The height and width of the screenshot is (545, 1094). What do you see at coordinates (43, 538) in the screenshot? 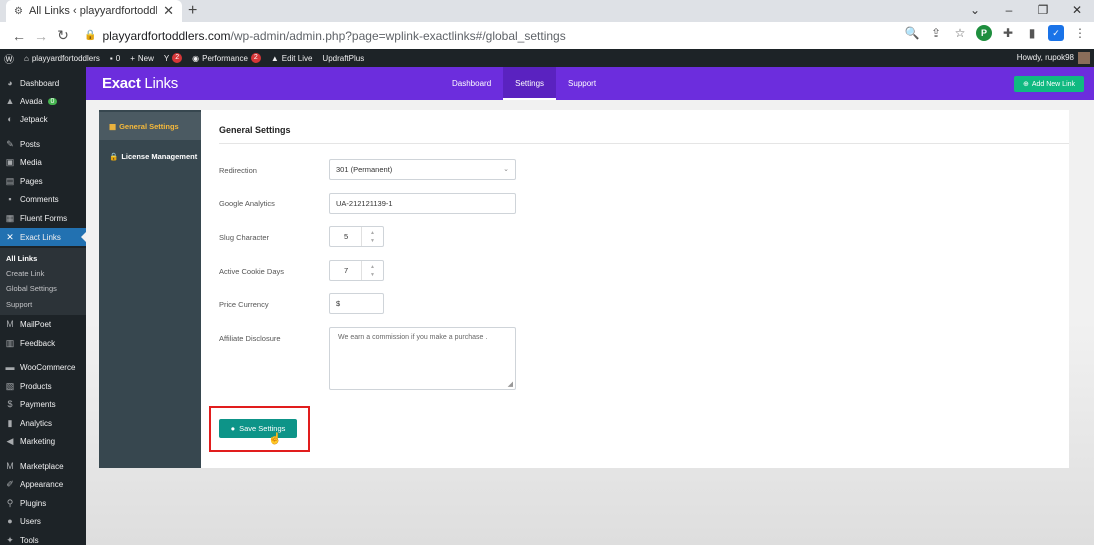
I see `sidebar-item-tools: ✦ Tools` at bounding box center [43, 538].